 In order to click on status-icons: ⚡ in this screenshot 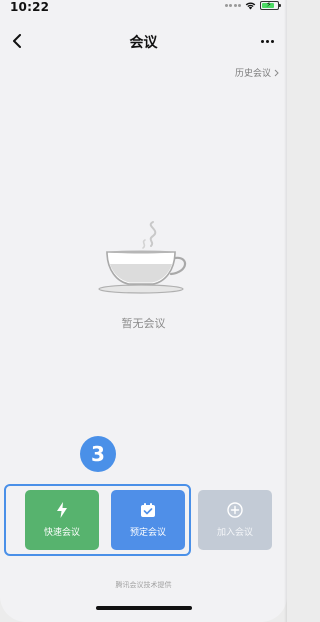, I will do `click(252, 5)`.